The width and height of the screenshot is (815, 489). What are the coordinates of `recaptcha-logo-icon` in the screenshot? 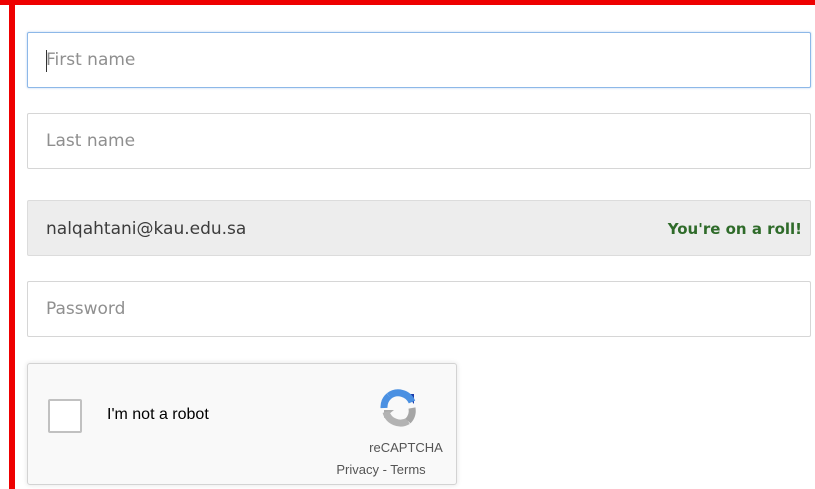 It's located at (398, 408).